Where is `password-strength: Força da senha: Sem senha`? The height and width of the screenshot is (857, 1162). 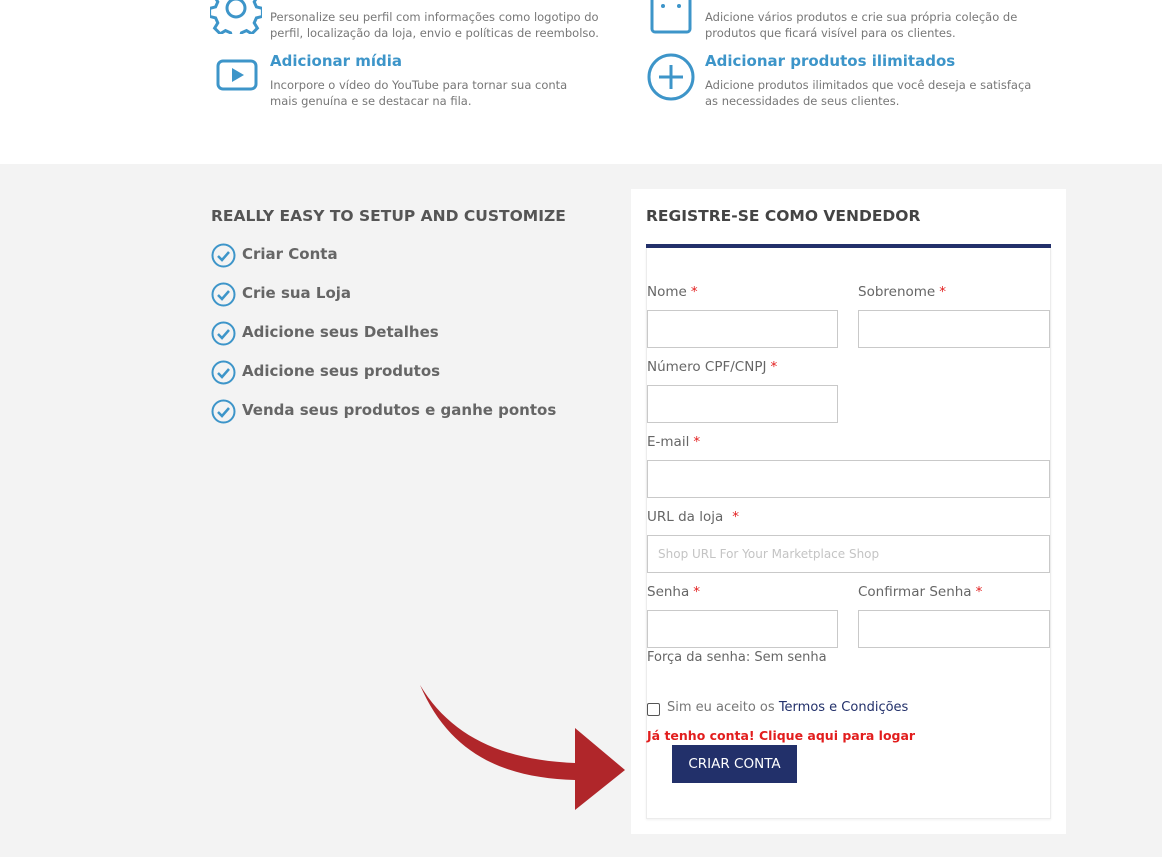
password-strength: Força da senha: Sem senha is located at coordinates (737, 657).